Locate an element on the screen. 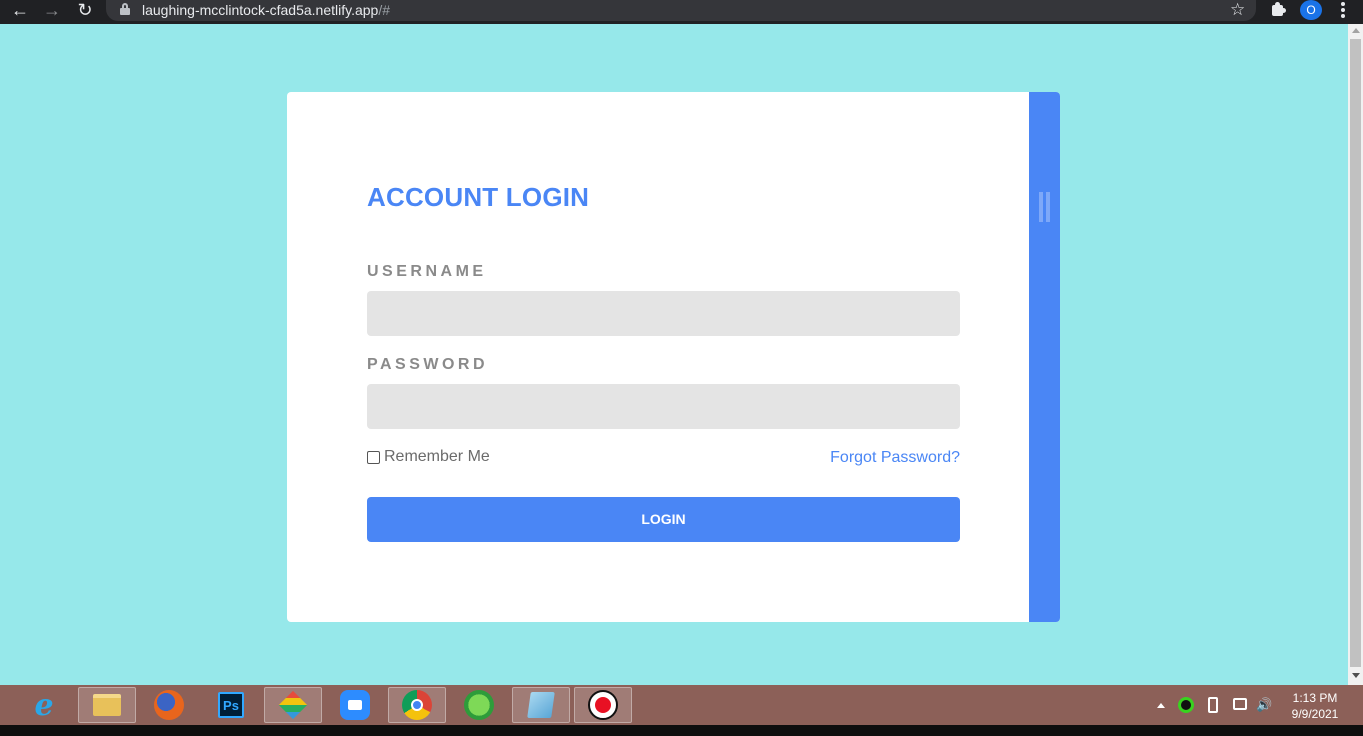 This screenshot has height=736, width=1363. zoom-icon is located at coordinates (355, 705).